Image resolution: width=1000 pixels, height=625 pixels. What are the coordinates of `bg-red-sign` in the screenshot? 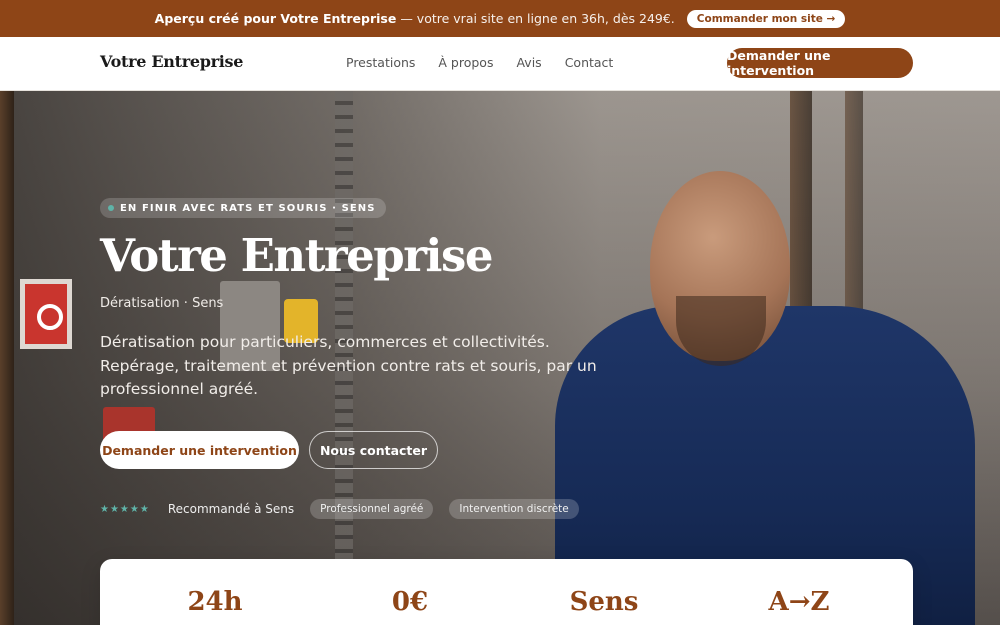 It's located at (46, 314).